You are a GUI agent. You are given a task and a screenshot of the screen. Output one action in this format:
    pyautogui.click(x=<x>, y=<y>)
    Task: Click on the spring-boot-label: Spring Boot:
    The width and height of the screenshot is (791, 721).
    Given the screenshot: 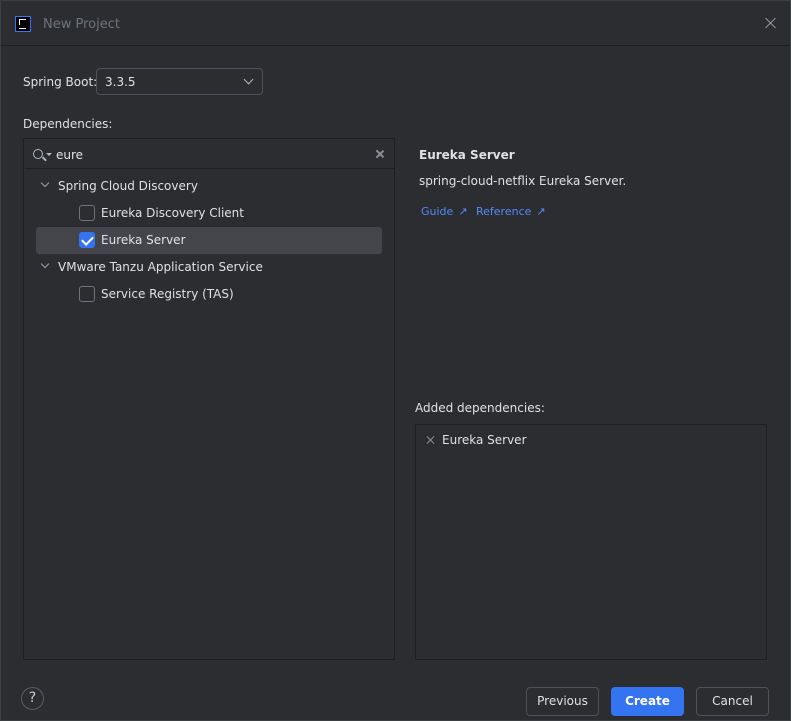 What is the action you would take?
    pyautogui.click(x=60, y=82)
    